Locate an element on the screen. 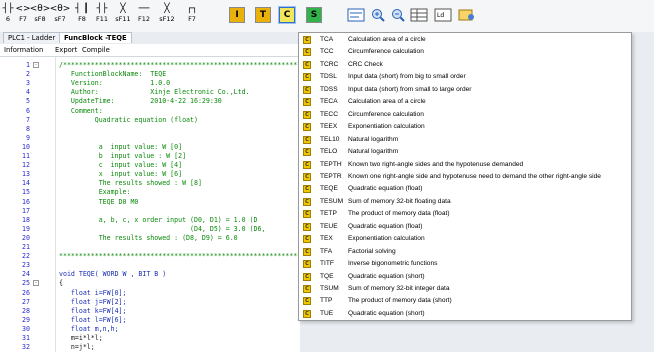 Image resolution: width=654 pixels, height=352 pixels. insert-i-button: I is located at coordinates (237, 15).